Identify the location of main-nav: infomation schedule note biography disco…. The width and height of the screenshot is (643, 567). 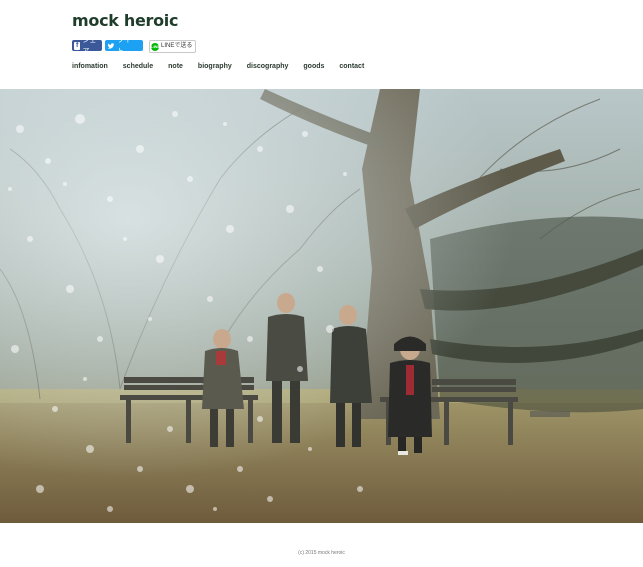
(225, 67).